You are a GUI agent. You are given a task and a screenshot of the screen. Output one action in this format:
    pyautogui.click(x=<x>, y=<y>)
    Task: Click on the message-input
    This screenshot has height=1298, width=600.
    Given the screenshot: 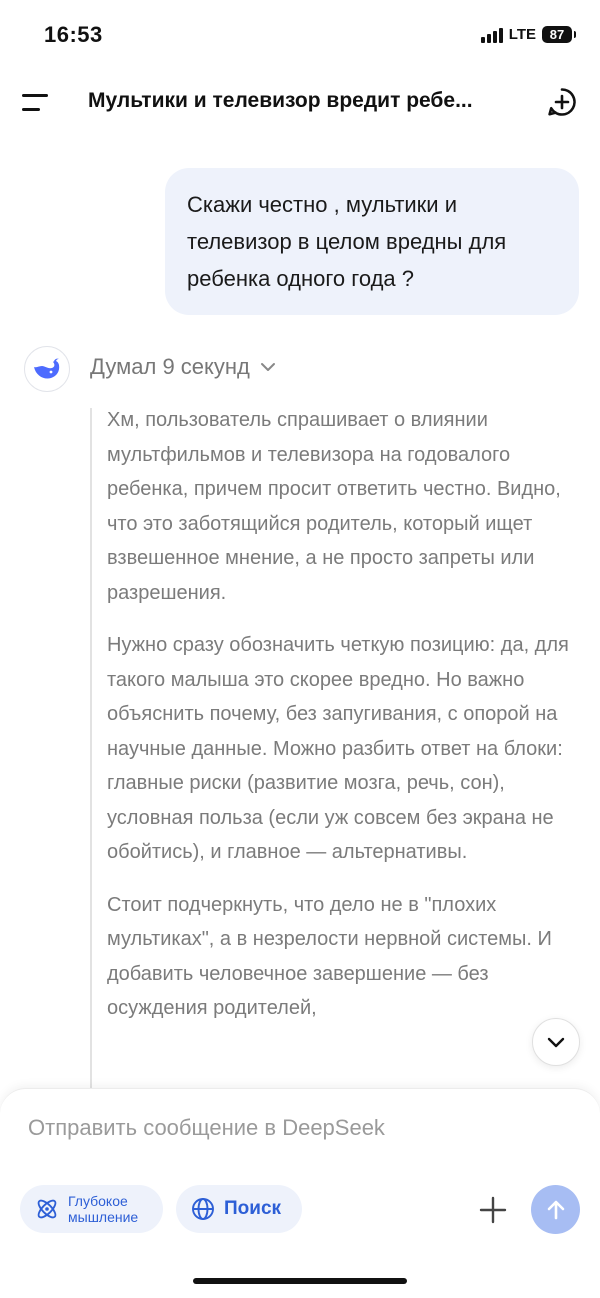 What is the action you would take?
    pyautogui.click(x=298, y=1128)
    